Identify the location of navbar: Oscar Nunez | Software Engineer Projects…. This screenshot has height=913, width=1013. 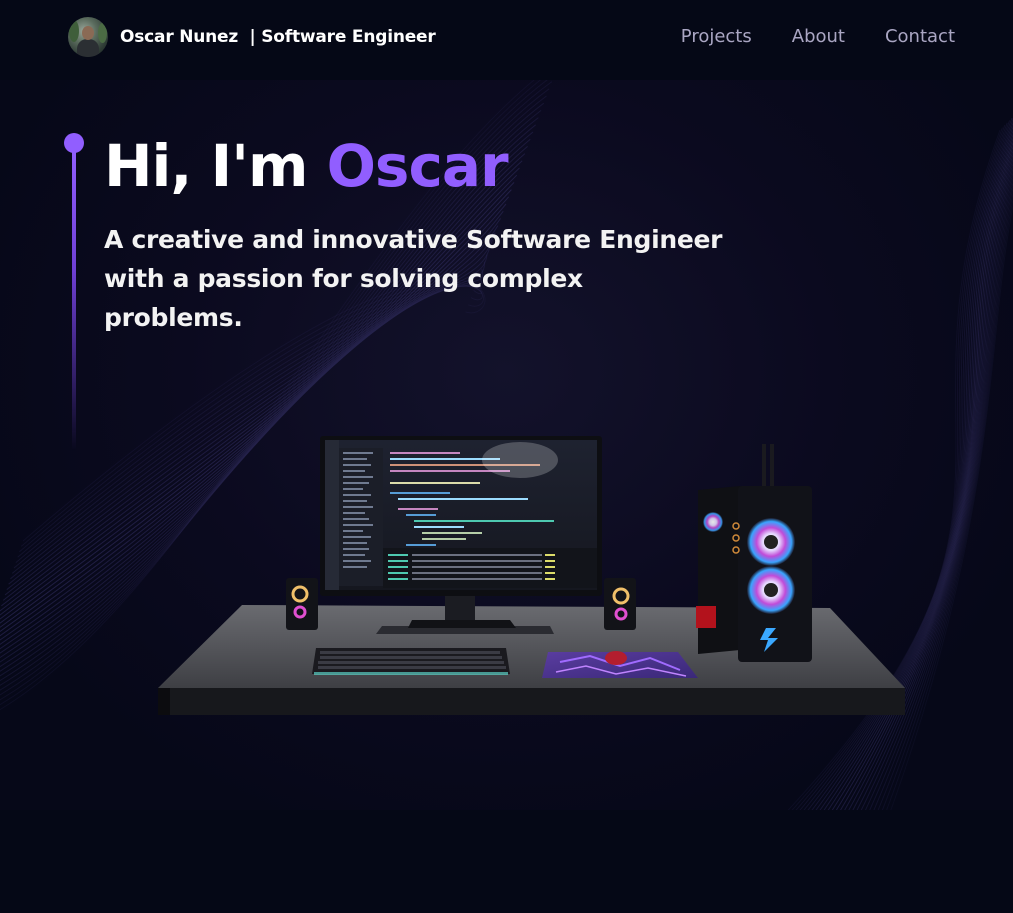
(506, 40).